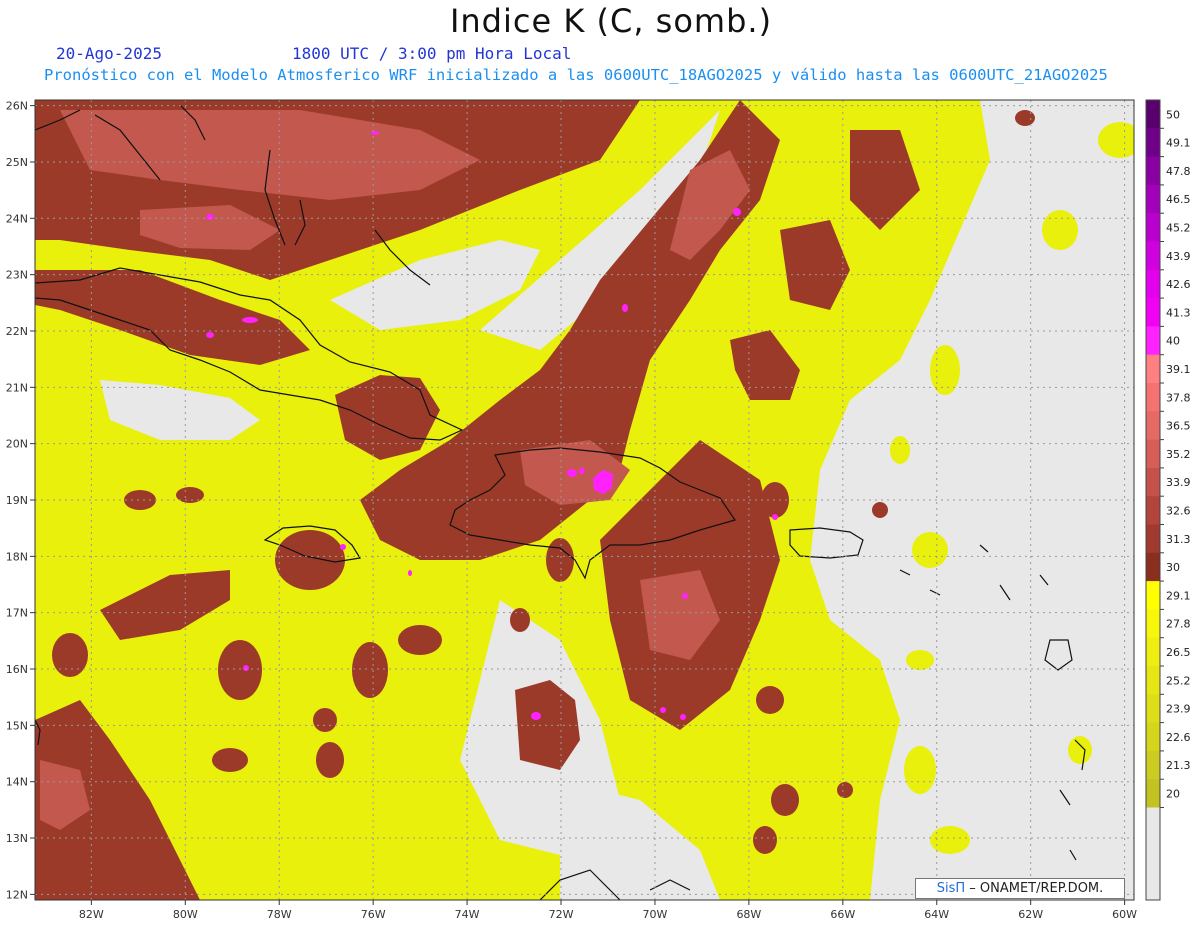 Image resolution: width=1200 pixels, height=927 pixels. I want to click on lat-tick-label: 16N, so click(17, 669).